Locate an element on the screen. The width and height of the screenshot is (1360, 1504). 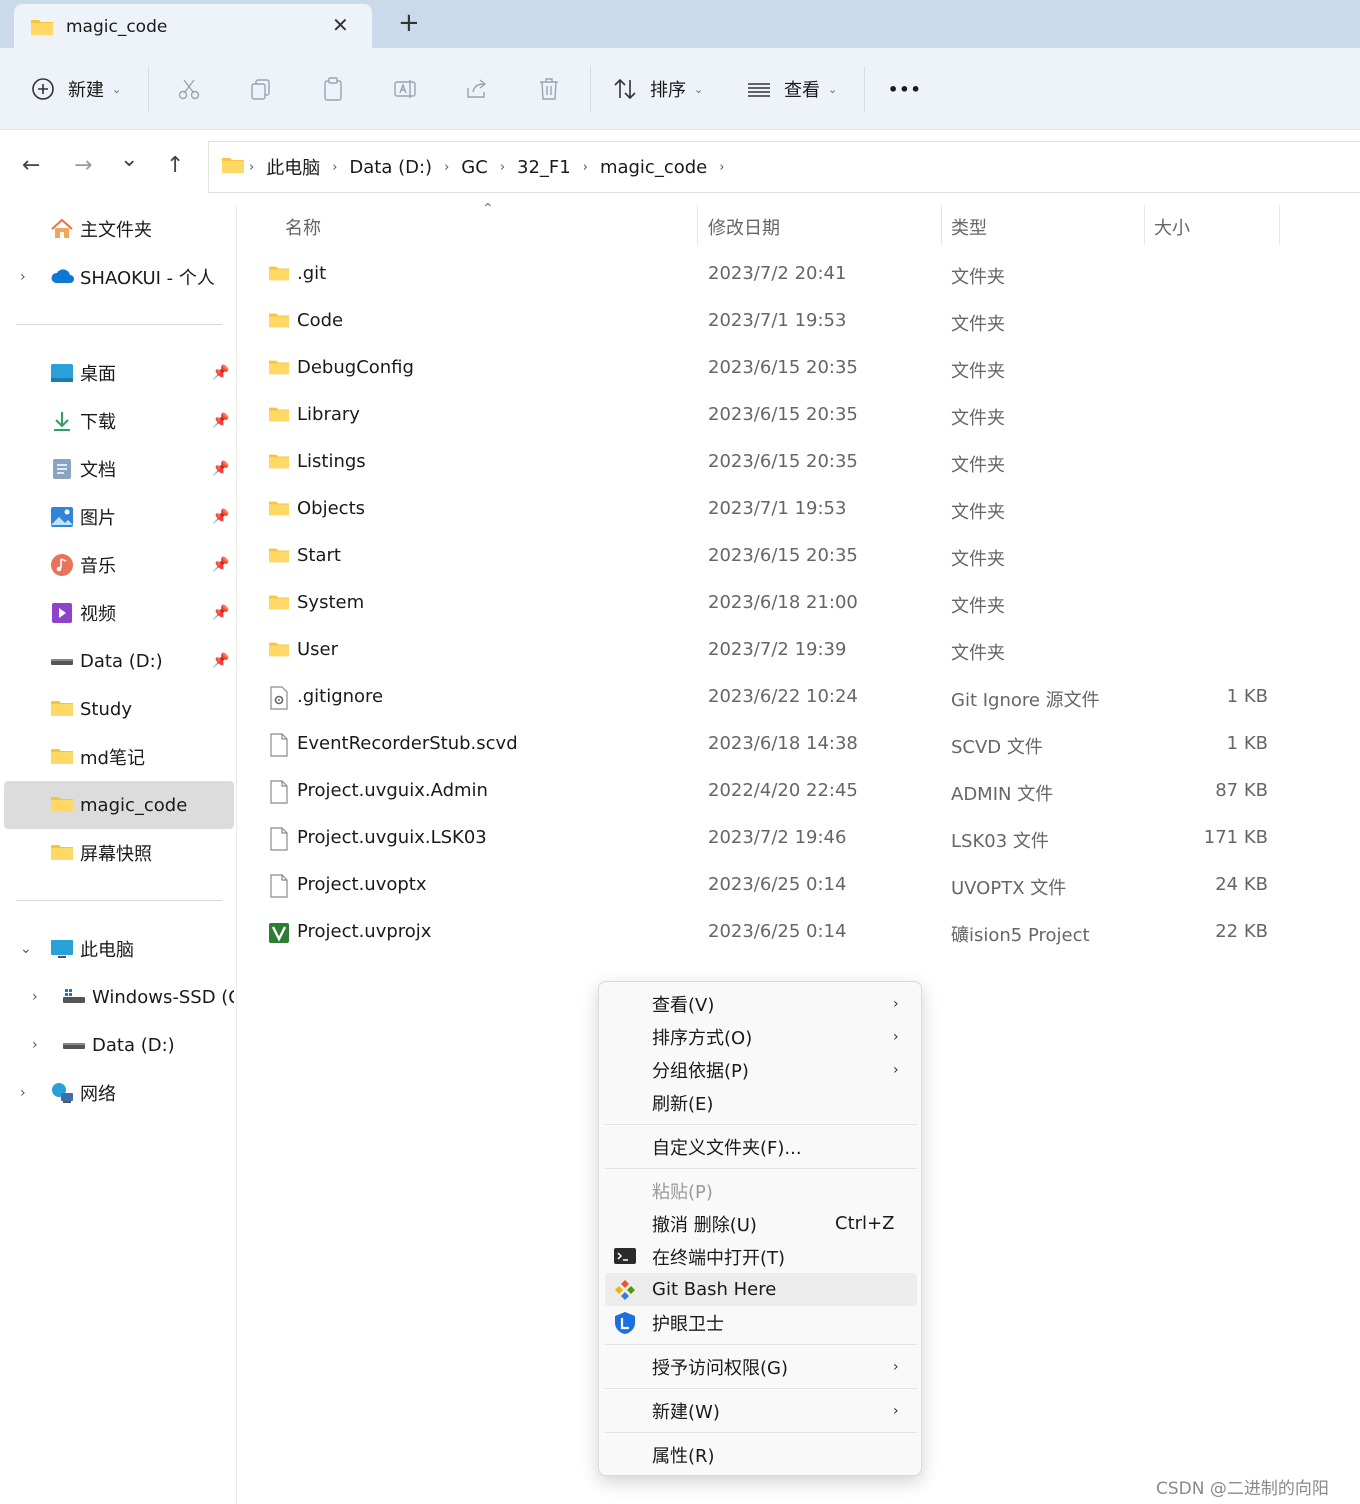
sidebar-item-this-pc: ⌄ 此电脑 is located at coordinates (118, 949).